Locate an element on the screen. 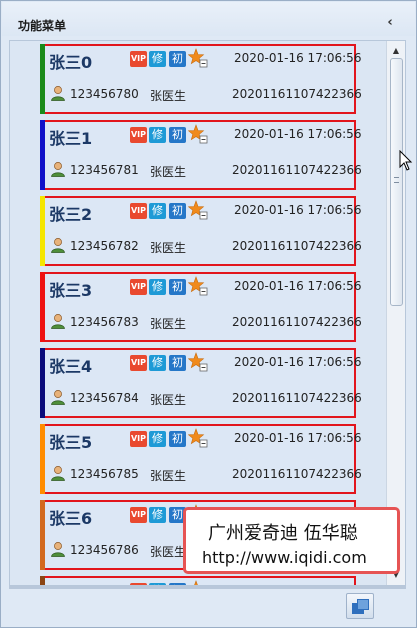 This screenshot has height=628, width=417. window-switch-button is located at coordinates (360, 606).